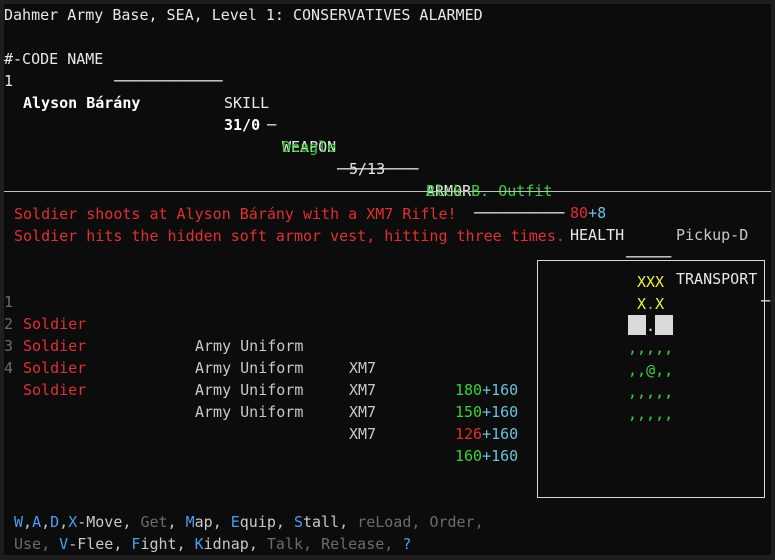  What do you see at coordinates (54, 522) in the screenshot?
I see `key-d: D` at bounding box center [54, 522].